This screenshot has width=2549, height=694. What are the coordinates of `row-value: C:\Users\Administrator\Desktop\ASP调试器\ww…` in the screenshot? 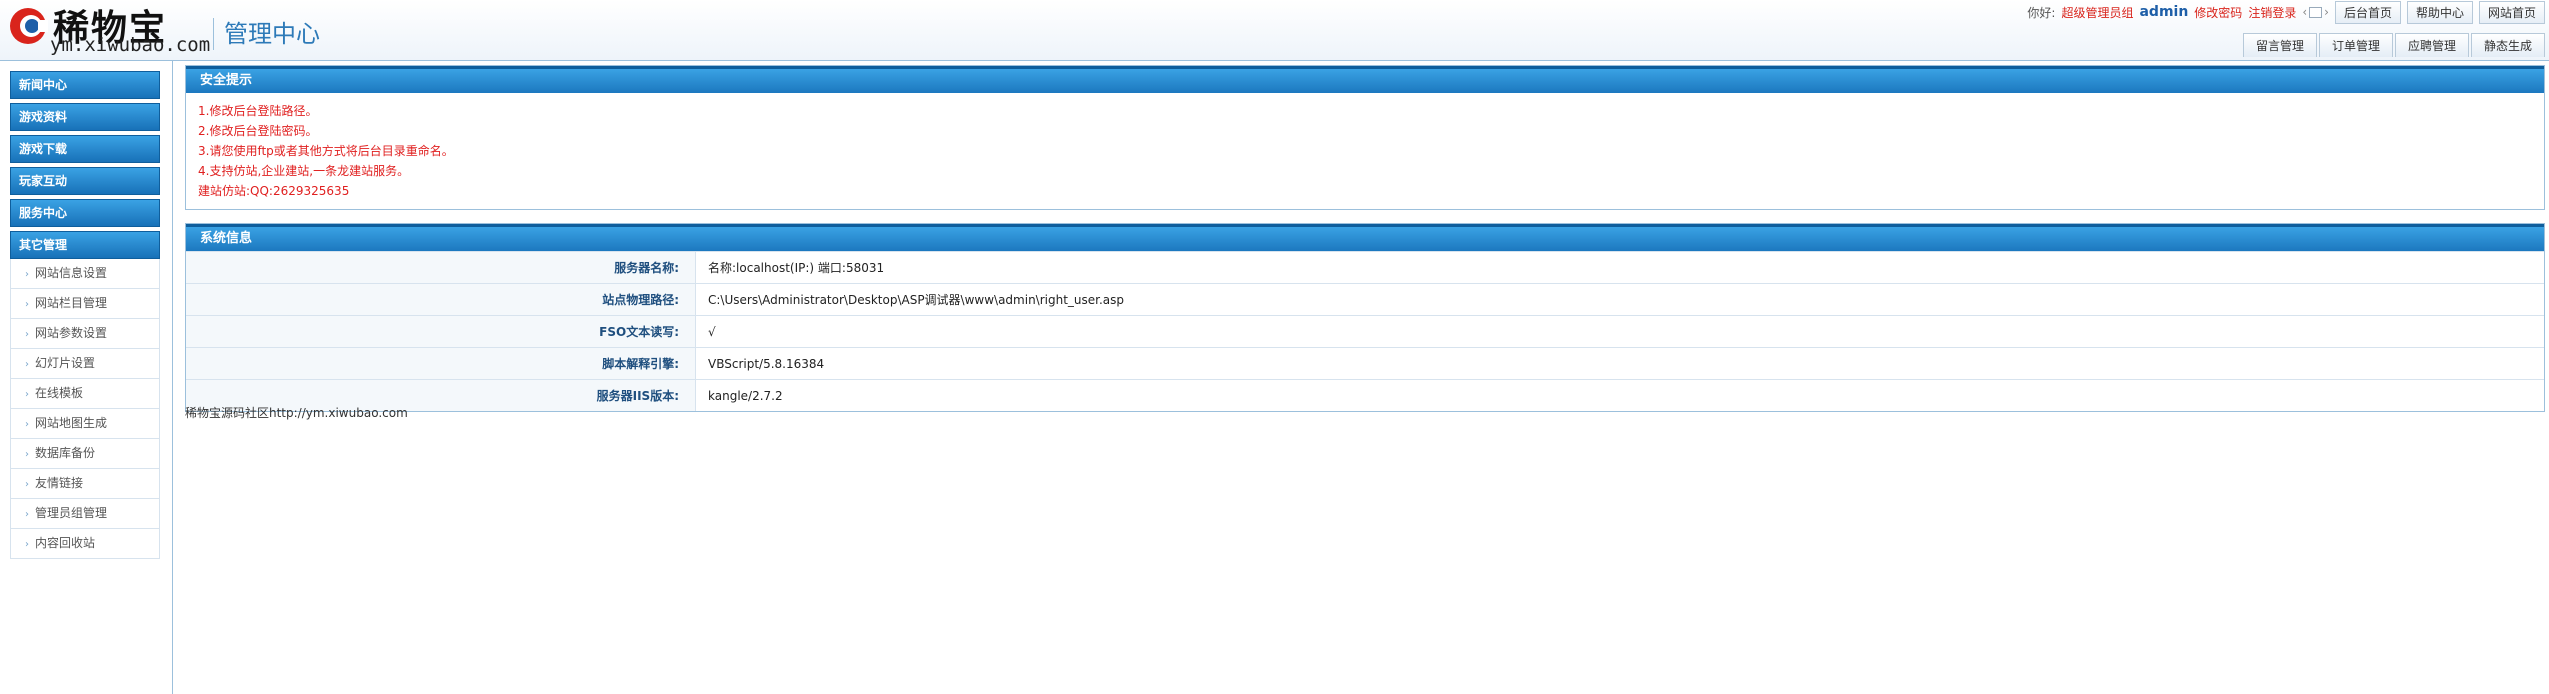 It's located at (1619, 299).